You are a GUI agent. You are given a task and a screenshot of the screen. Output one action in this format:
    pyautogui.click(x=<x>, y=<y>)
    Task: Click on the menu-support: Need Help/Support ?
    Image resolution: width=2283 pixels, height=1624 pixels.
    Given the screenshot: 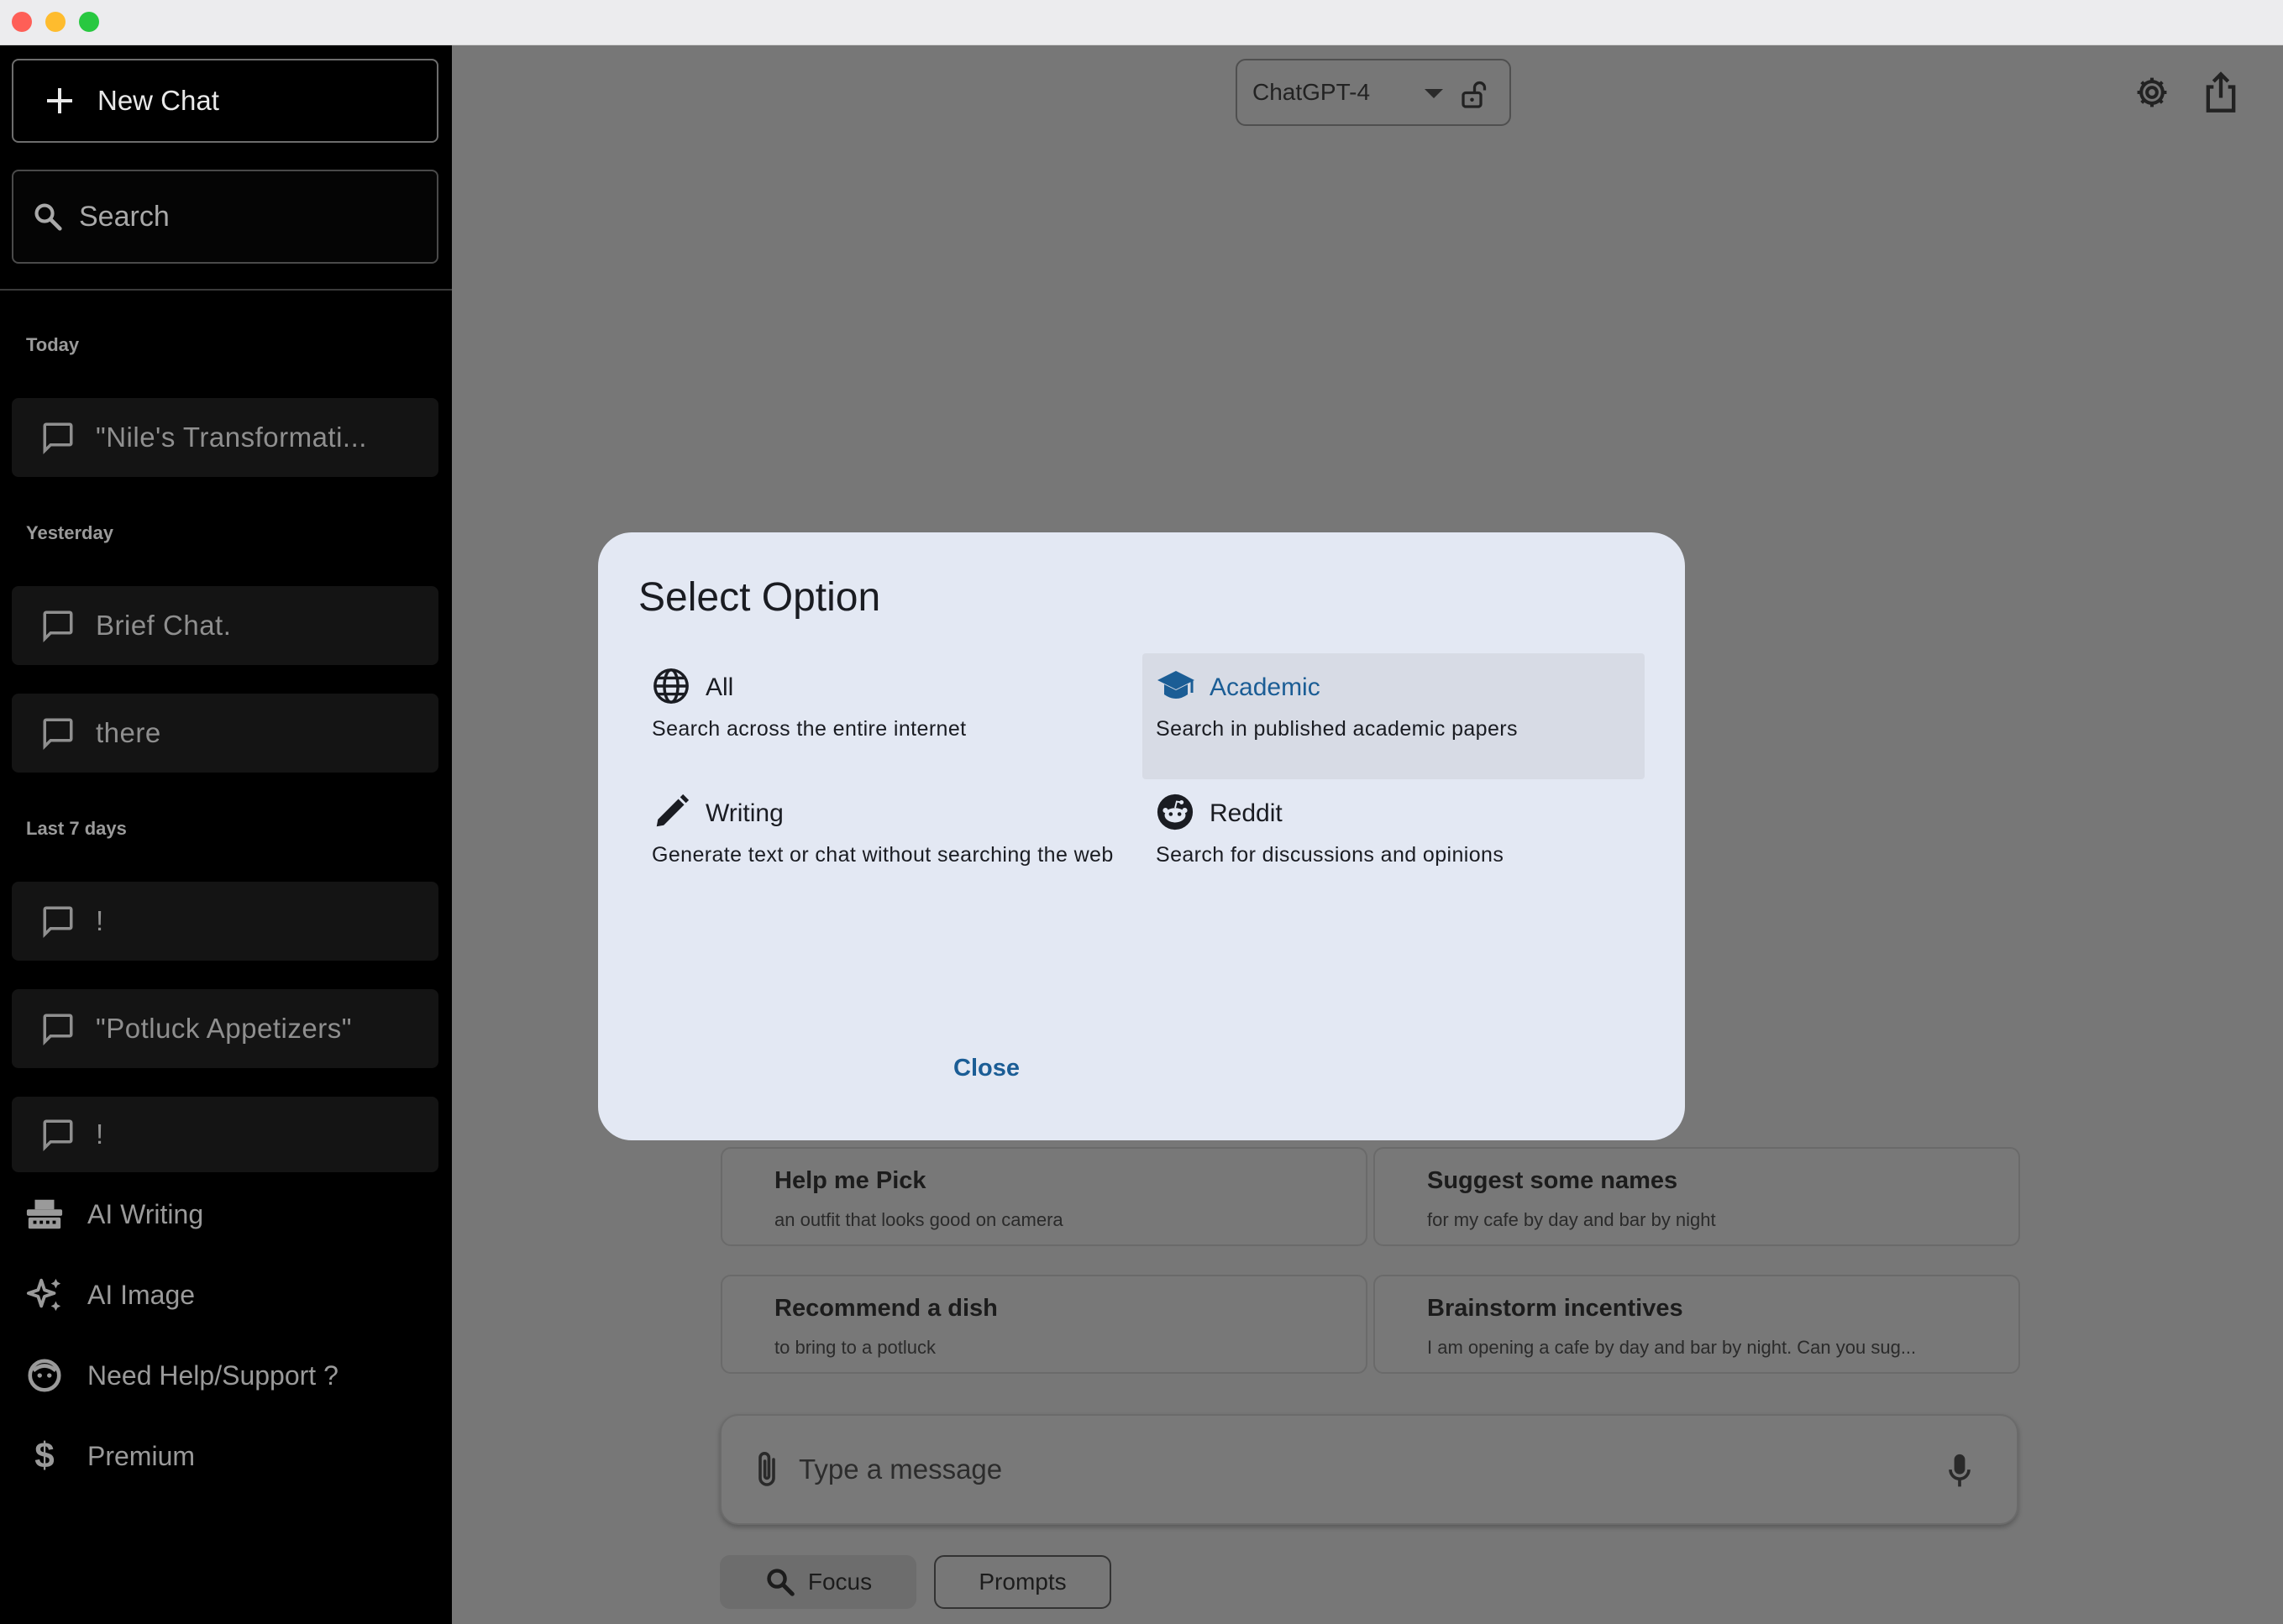 What is the action you would take?
    pyautogui.click(x=182, y=1376)
    